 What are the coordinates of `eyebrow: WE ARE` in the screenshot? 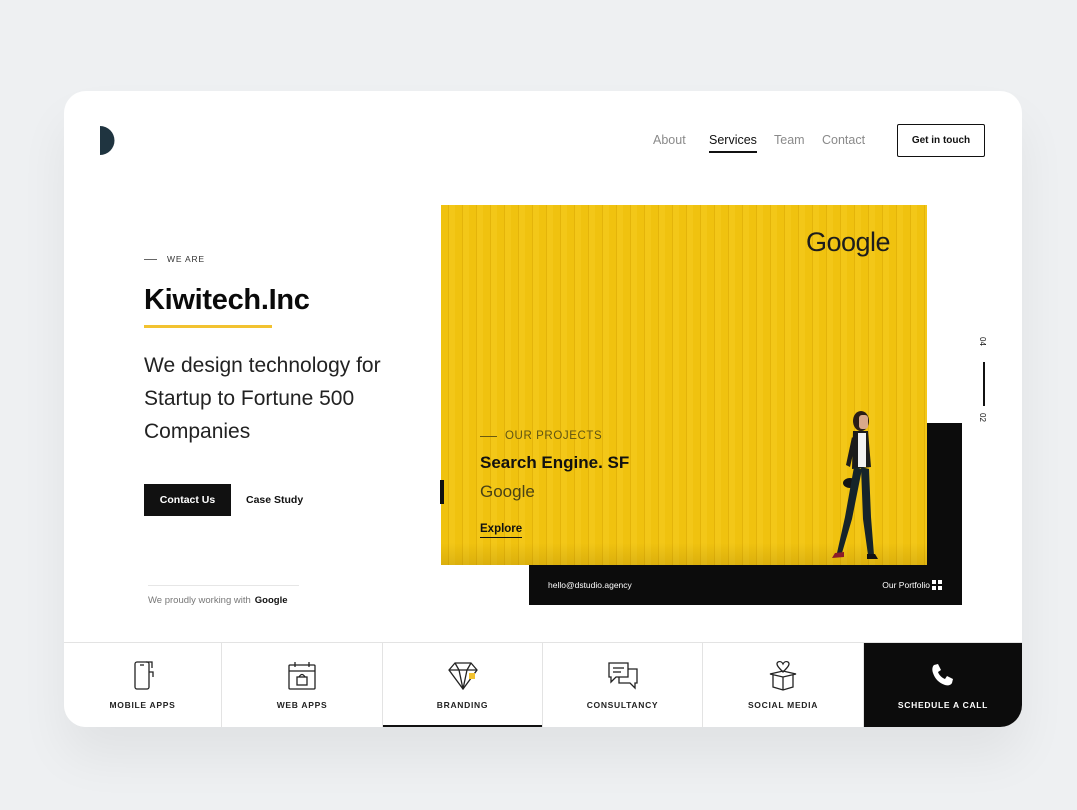 It's located at (174, 259).